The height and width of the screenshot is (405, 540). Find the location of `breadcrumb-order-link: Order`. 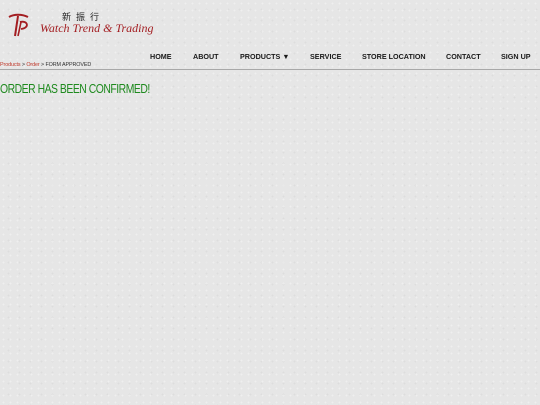

breadcrumb-order-link: Order is located at coordinates (32, 65).